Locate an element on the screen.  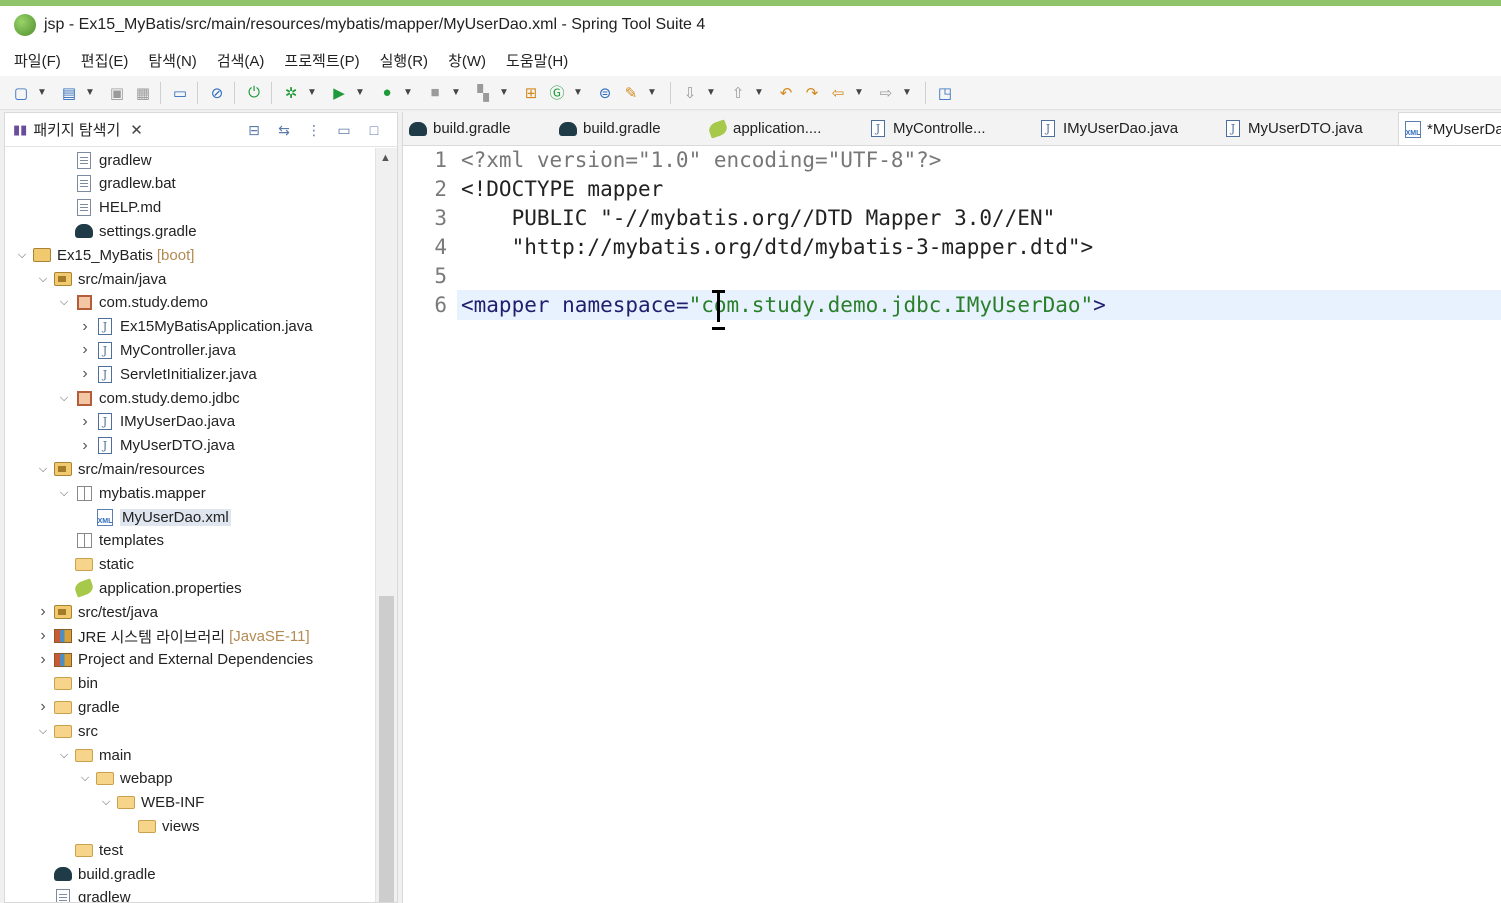
new-project-icon: ▤ is located at coordinates (69, 93).